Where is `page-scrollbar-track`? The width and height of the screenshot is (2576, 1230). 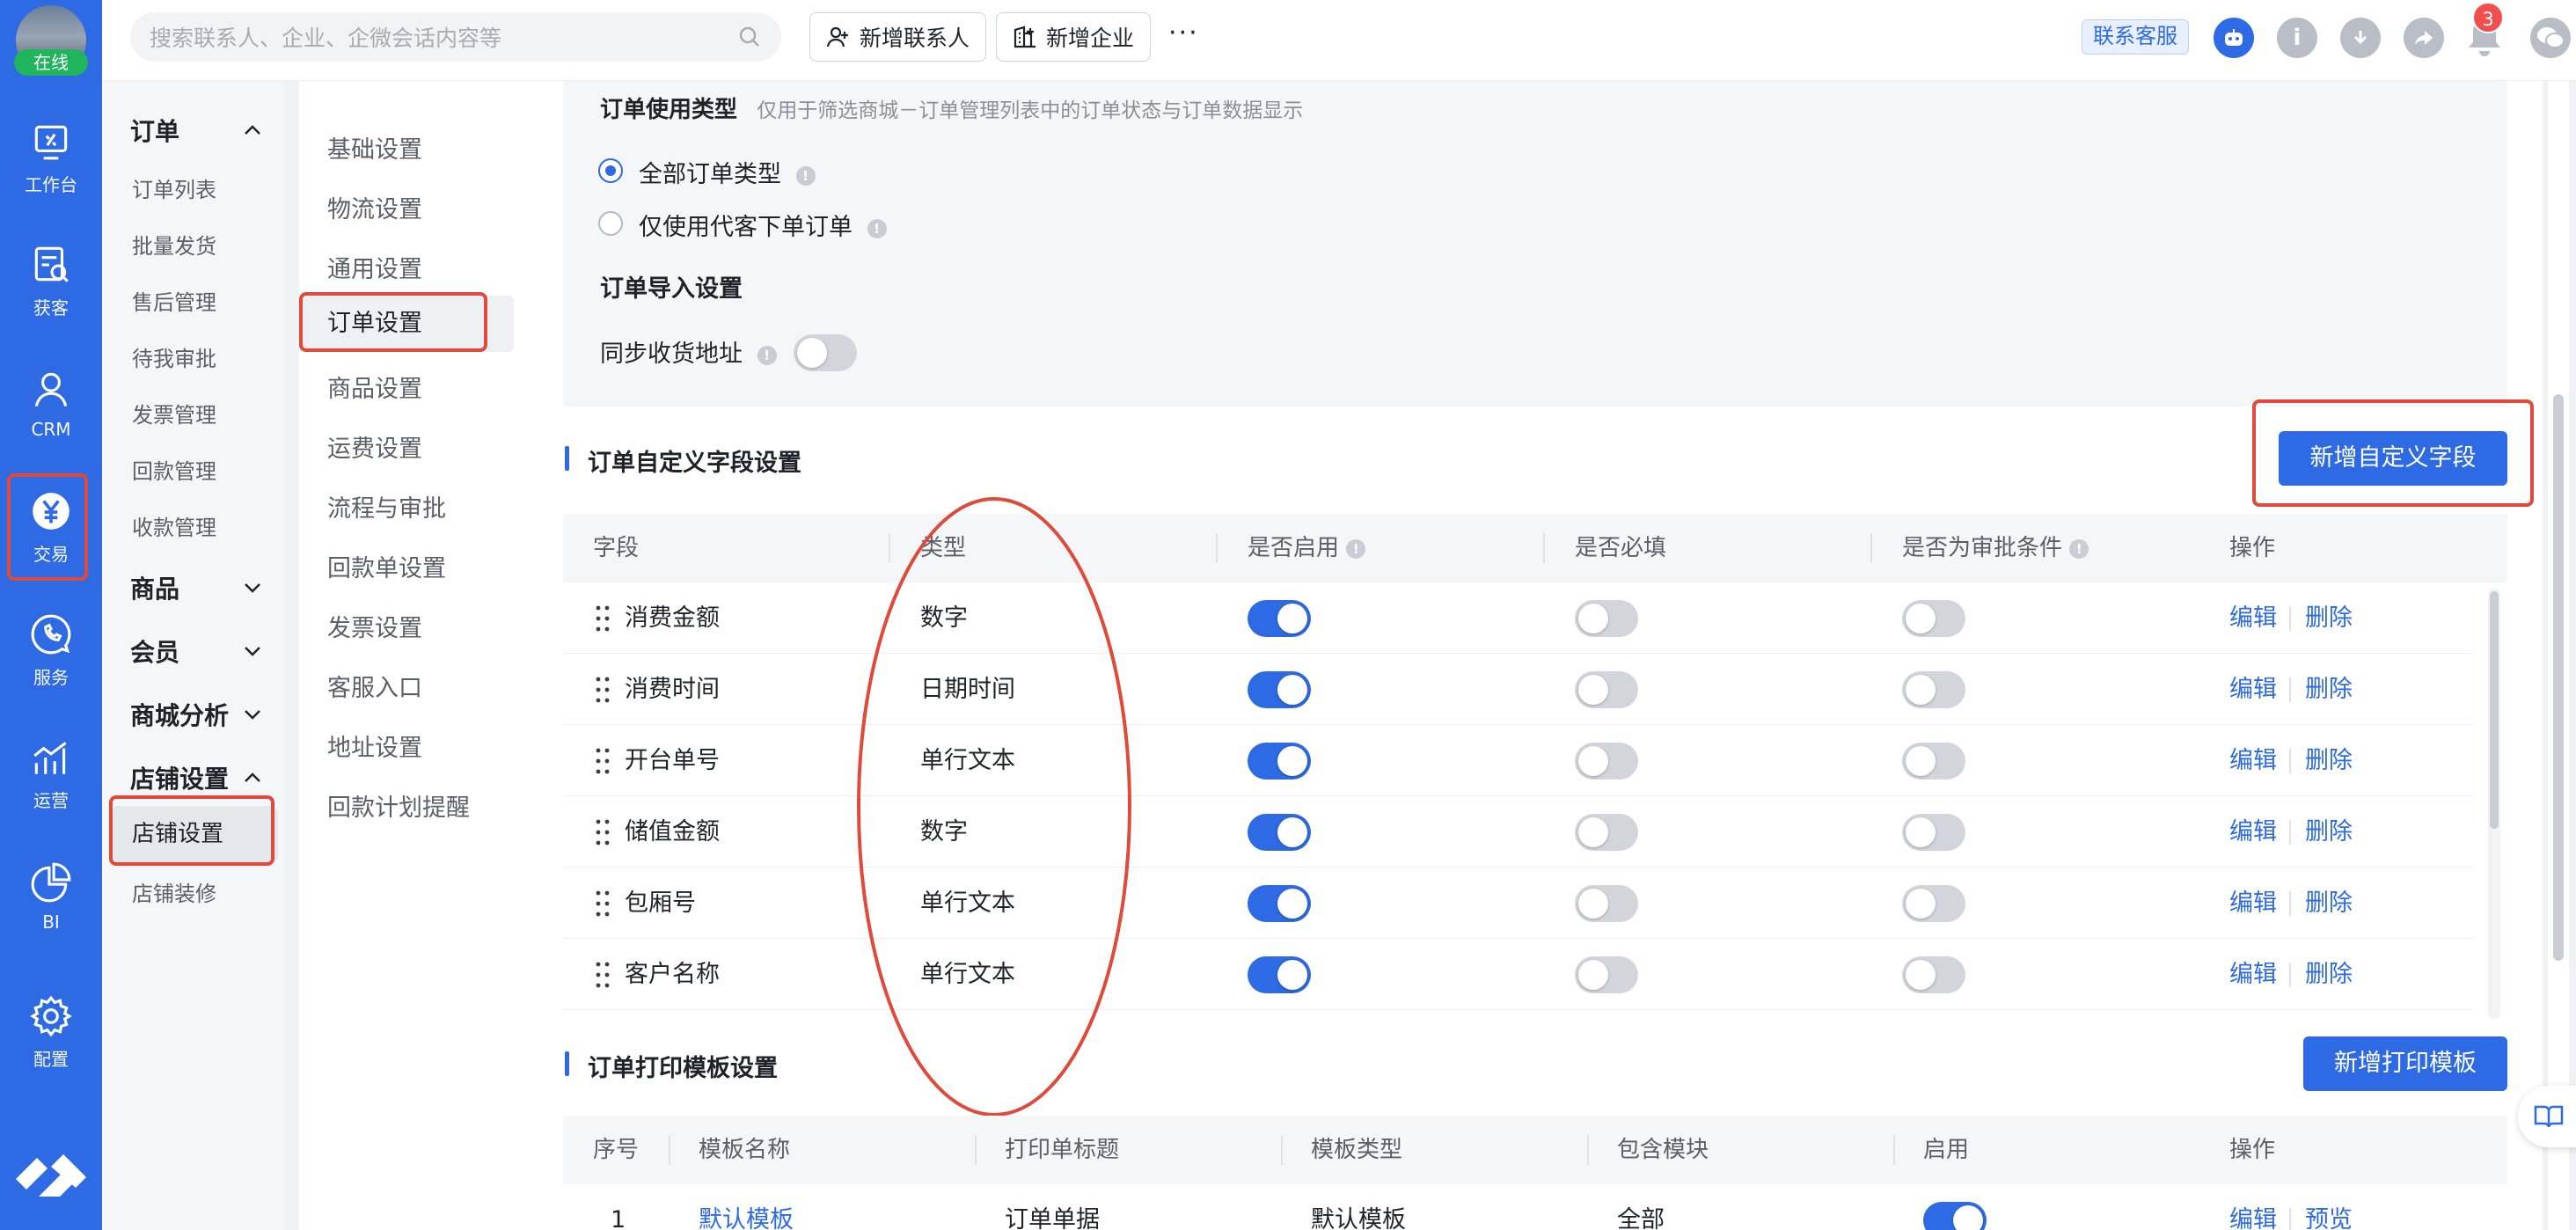 page-scrollbar-track is located at coordinates (2558, 655).